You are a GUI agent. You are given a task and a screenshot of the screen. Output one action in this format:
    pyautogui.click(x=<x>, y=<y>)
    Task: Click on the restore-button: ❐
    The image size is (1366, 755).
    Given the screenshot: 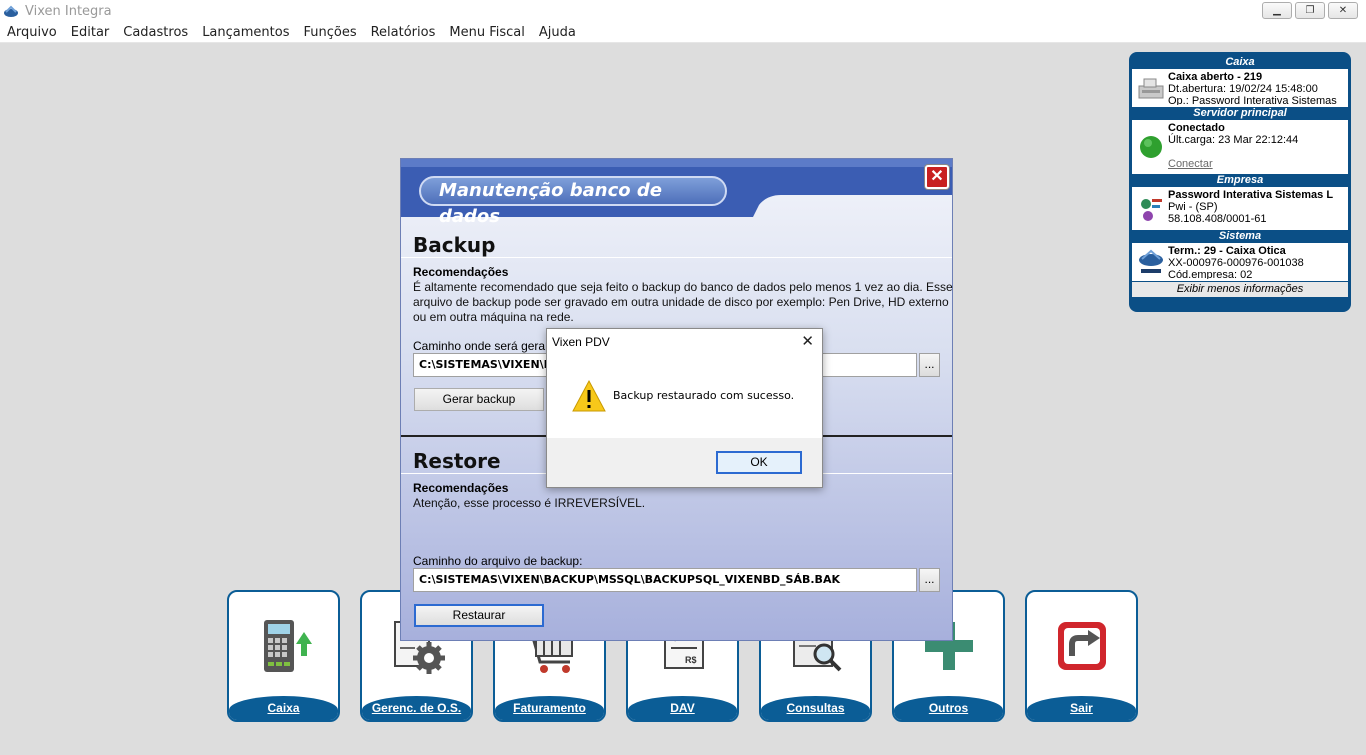 What is the action you would take?
    pyautogui.click(x=1310, y=10)
    